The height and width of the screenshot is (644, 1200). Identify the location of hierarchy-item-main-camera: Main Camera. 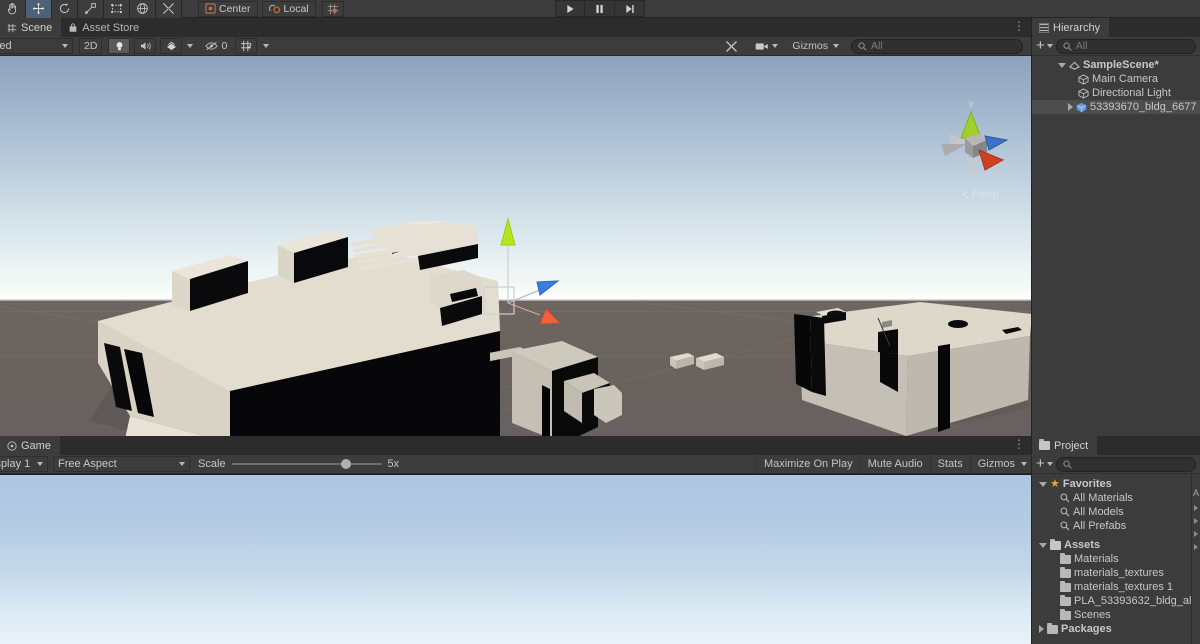
(1116, 79).